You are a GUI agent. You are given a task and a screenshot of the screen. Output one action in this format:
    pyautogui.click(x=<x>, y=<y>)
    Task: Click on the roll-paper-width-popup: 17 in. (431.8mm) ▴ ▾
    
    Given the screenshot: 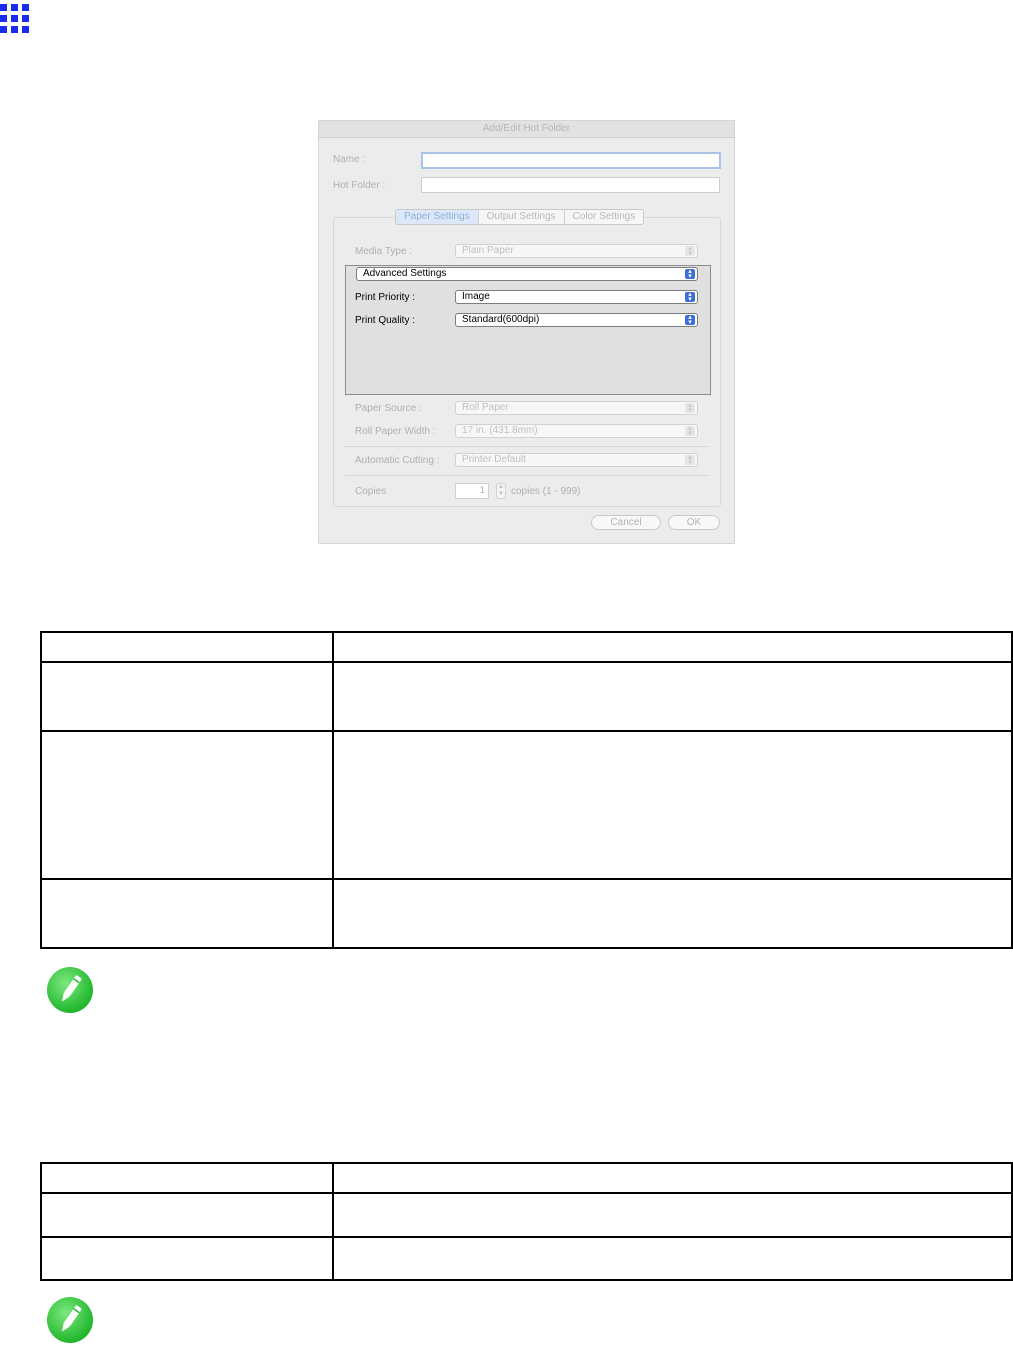 What is the action you would take?
    pyautogui.click(x=576, y=431)
    